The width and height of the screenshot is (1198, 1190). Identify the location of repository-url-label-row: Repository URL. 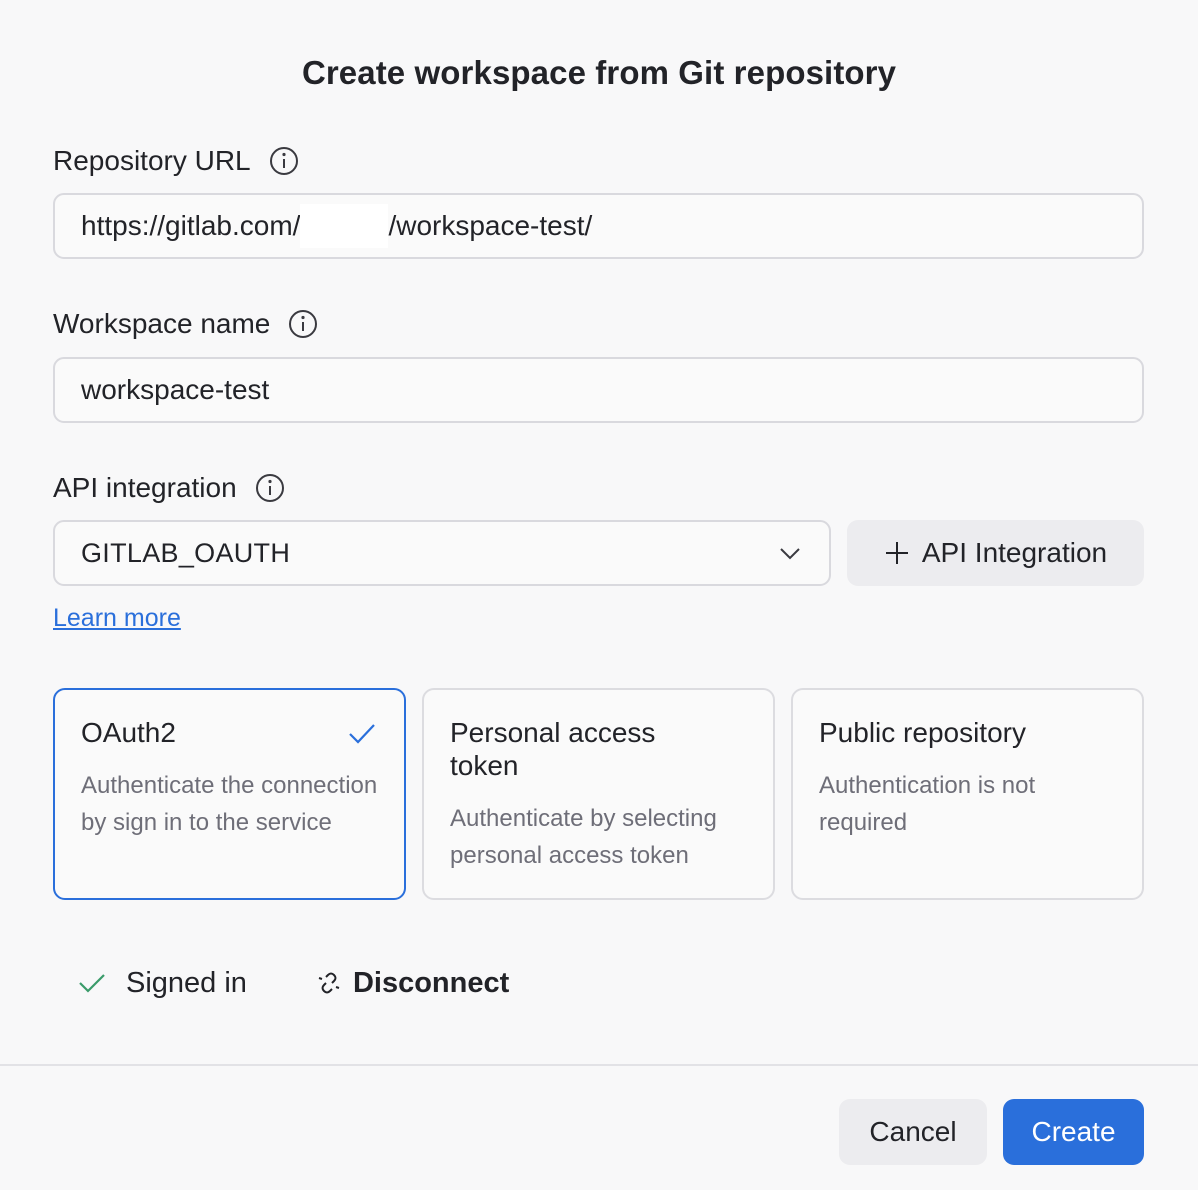
(176, 161).